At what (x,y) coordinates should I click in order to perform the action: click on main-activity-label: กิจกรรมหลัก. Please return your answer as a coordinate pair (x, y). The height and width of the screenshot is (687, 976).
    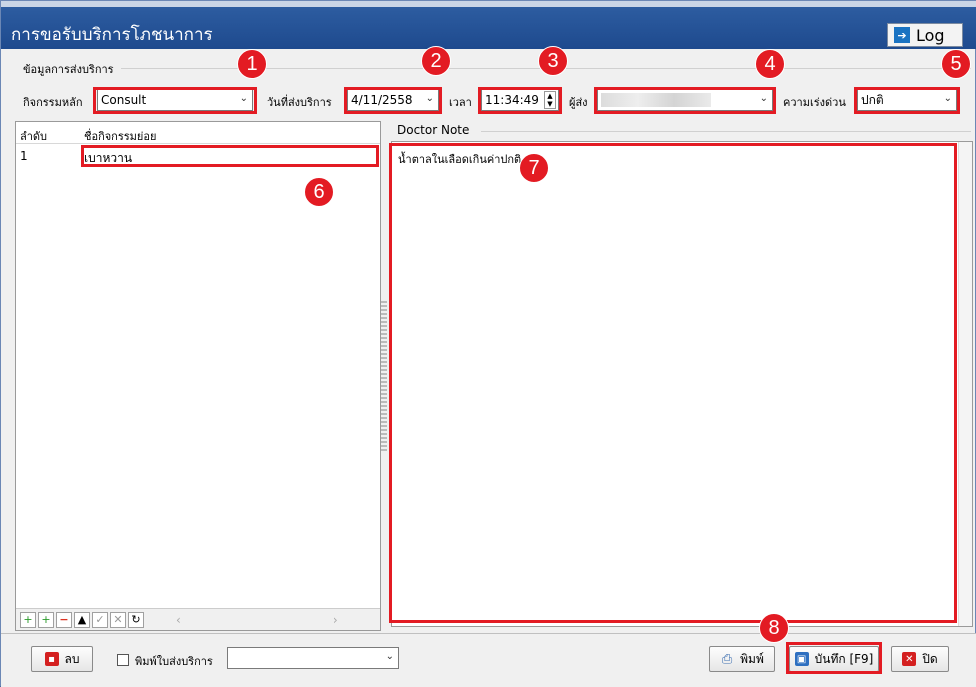
    Looking at the image, I should click on (53, 102).